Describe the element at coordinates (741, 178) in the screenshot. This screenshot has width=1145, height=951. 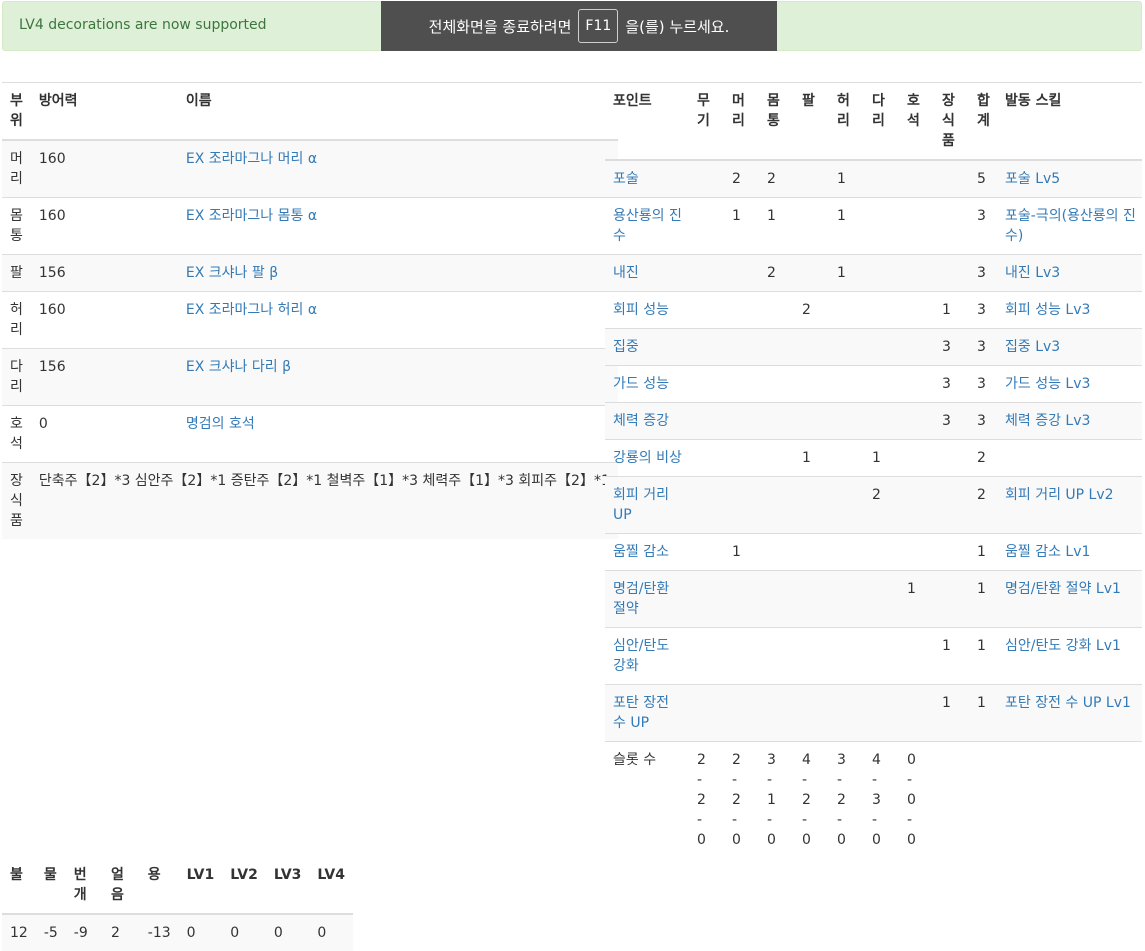
I see `point-value: 2` at that location.